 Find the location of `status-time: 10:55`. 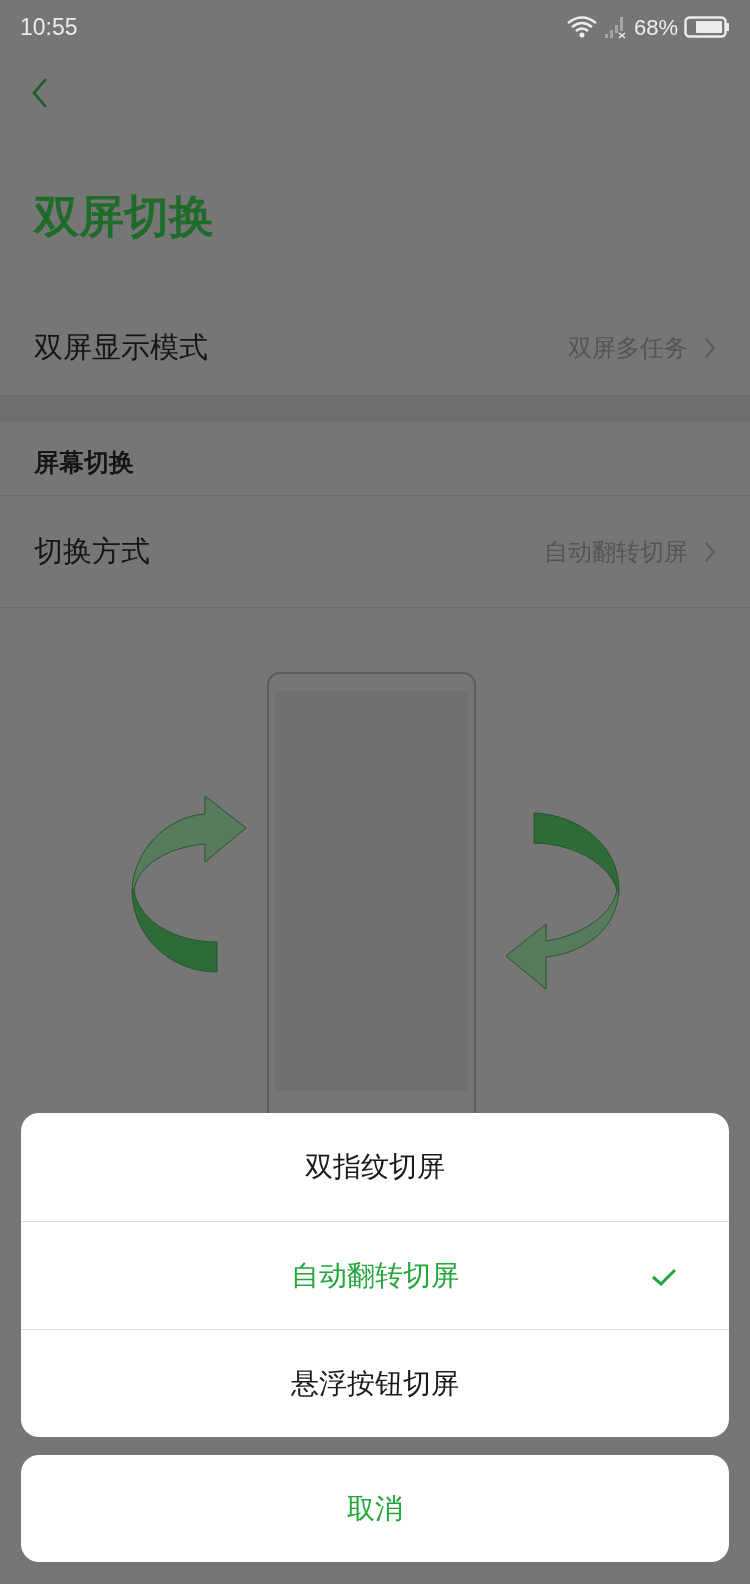

status-time: 10:55 is located at coordinates (49, 27).